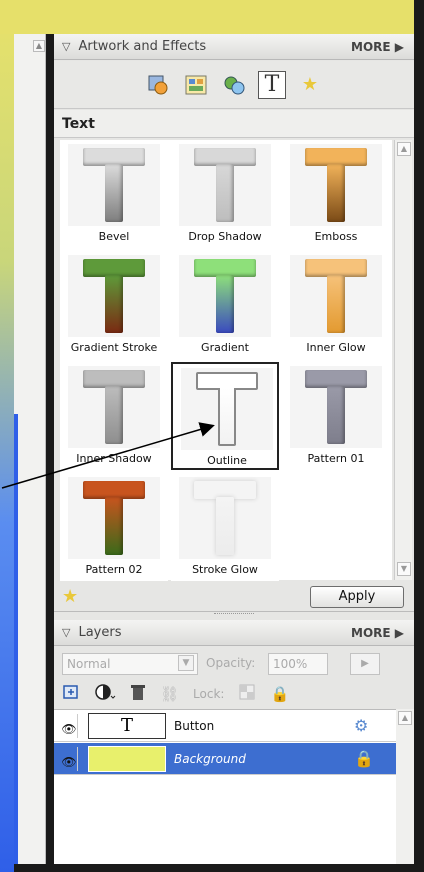  Describe the element at coordinates (105, 694) in the screenshot. I see `adjustment-layer-icon` at that location.